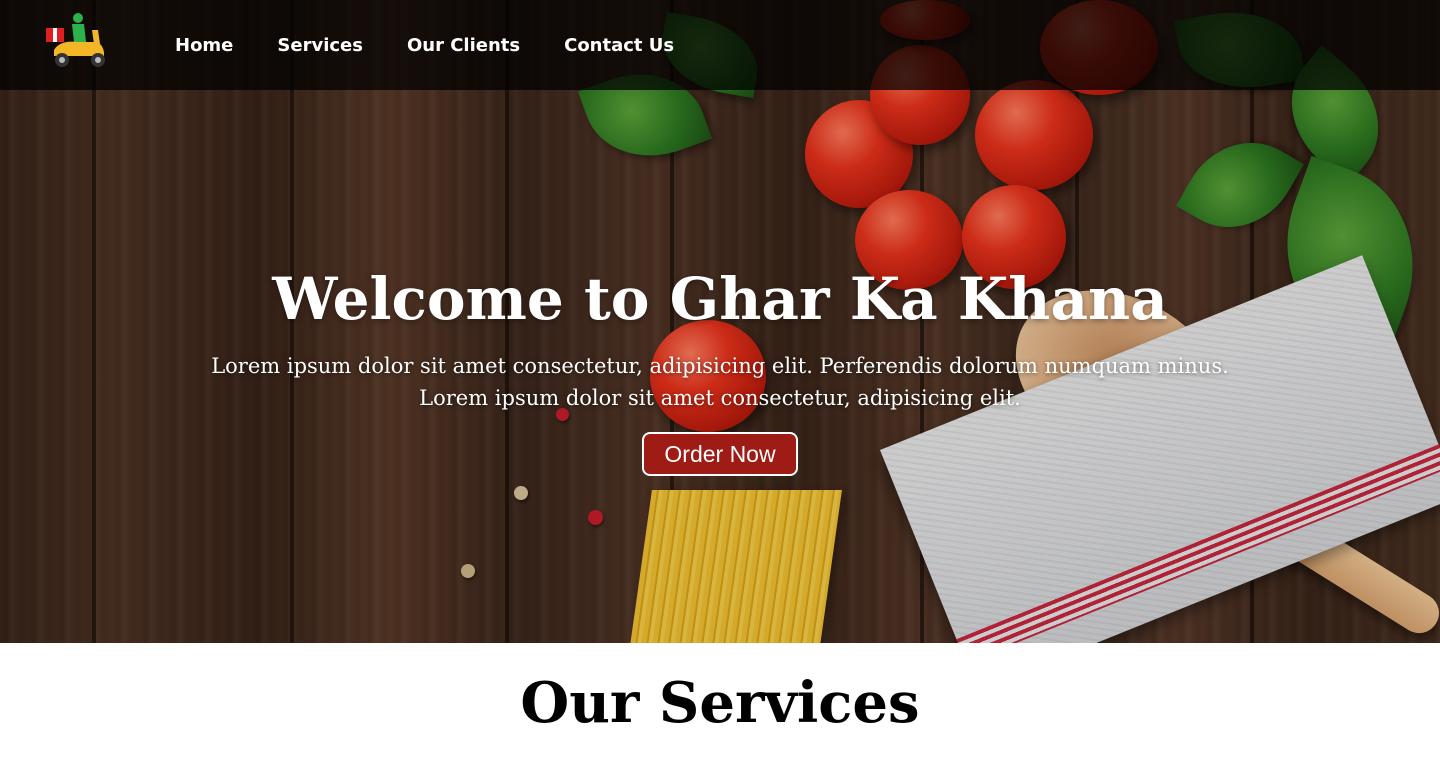  What do you see at coordinates (720, 45) in the screenshot?
I see `navbar: Home Services Our Clients Contact Us` at bounding box center [720, 45].